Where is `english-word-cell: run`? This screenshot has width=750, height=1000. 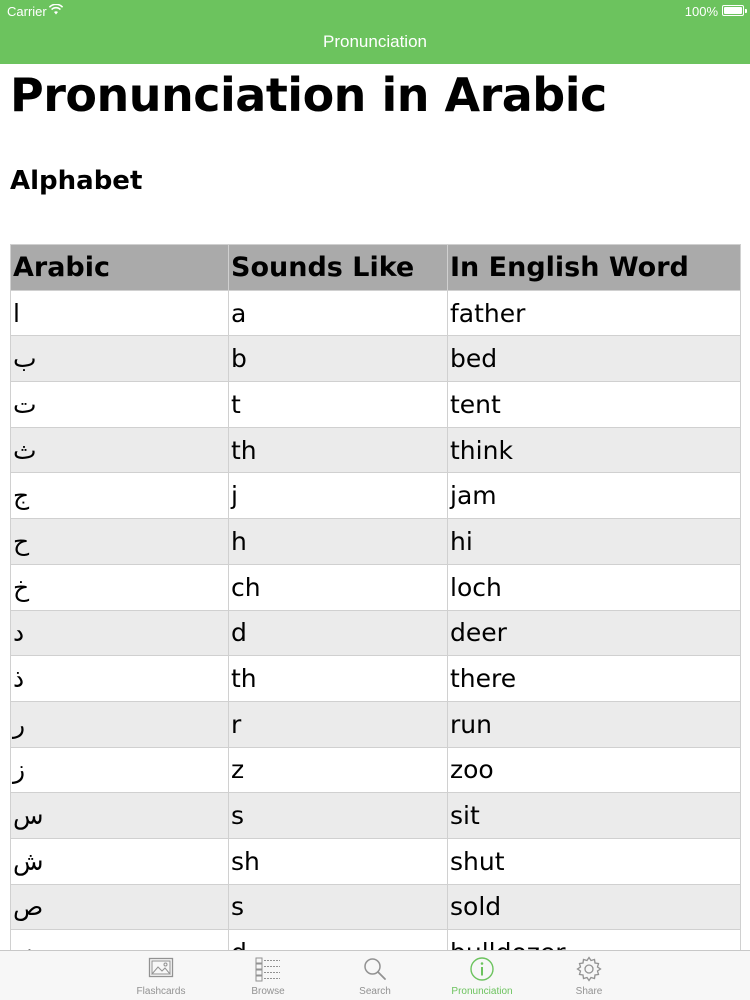 english-word-cell: run is located at coordinates (594, 724).